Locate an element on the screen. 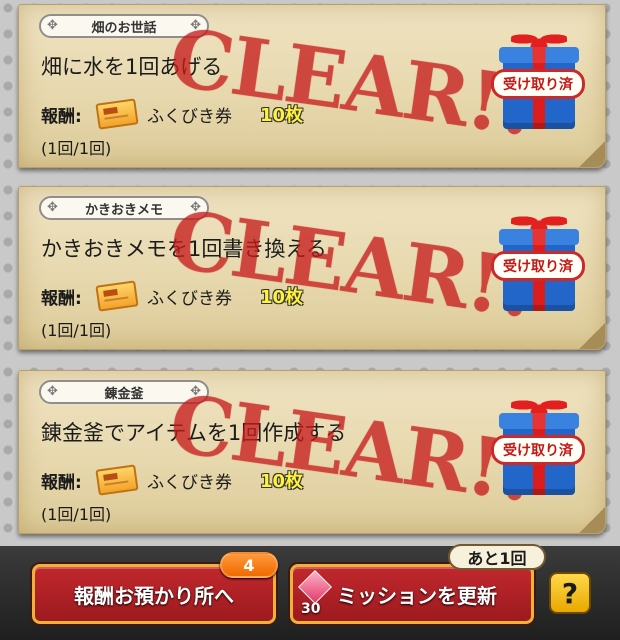 The width and height of the screenshot is (620, 640). update-missions-label: ミッションを更新 is located at coordinates (417, 595).